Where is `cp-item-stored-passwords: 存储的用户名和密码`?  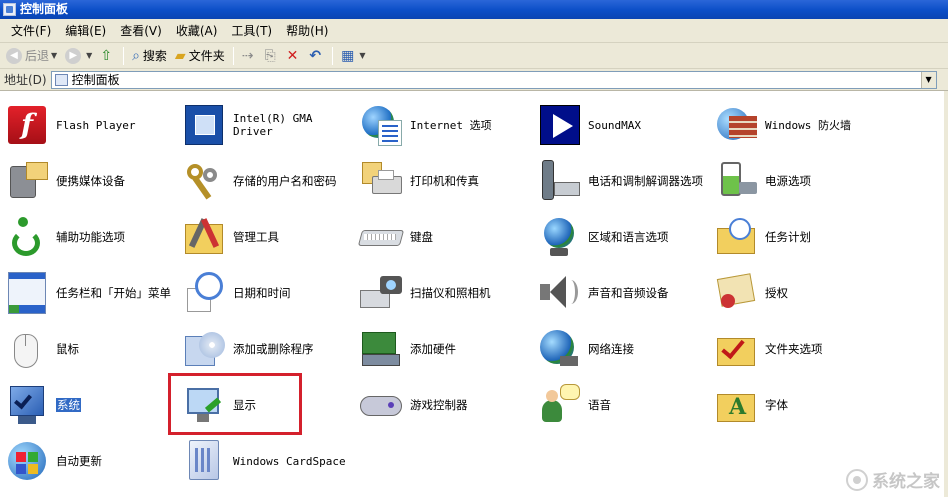
cp-item-stored-passwords: 存储的用户名和密码 is located at coordinates (269, 181).